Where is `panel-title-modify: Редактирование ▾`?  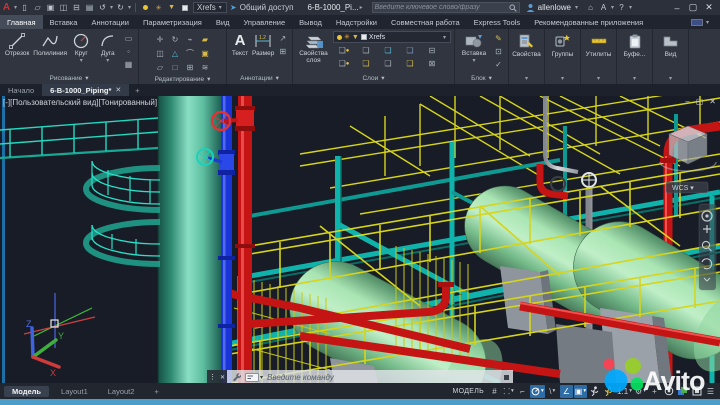 panel-title-modify: Редактирование ▾ is located at coordinates (182, 79).